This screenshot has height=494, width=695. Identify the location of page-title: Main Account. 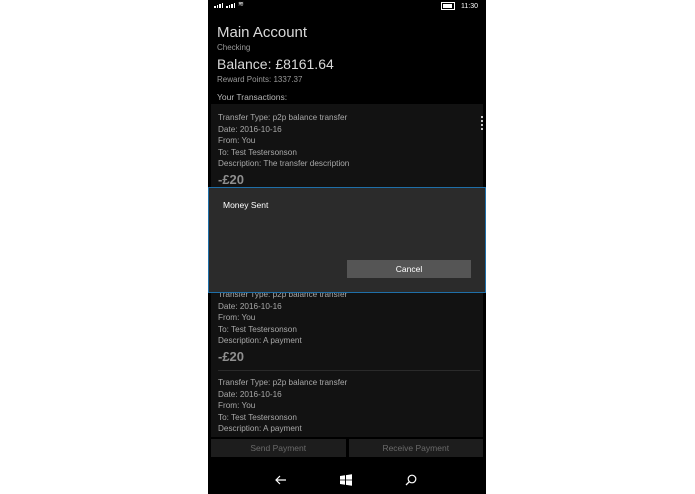
(262, 32).